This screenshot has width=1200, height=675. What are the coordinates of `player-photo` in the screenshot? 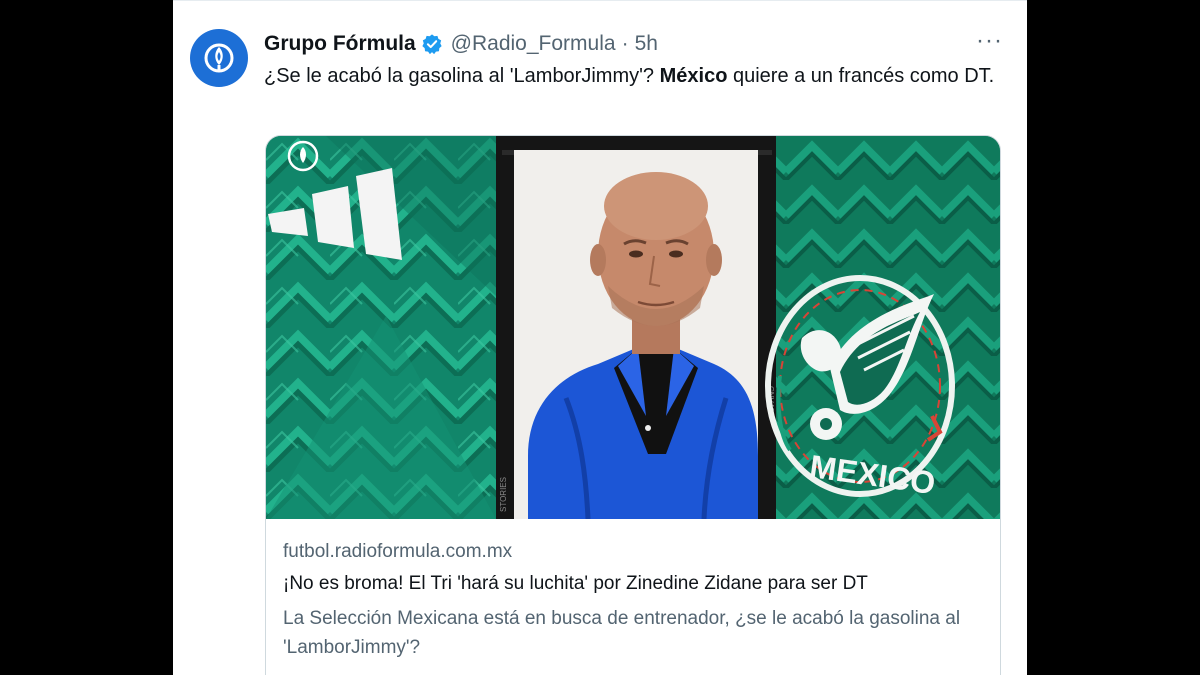 It's located at (636, 334).